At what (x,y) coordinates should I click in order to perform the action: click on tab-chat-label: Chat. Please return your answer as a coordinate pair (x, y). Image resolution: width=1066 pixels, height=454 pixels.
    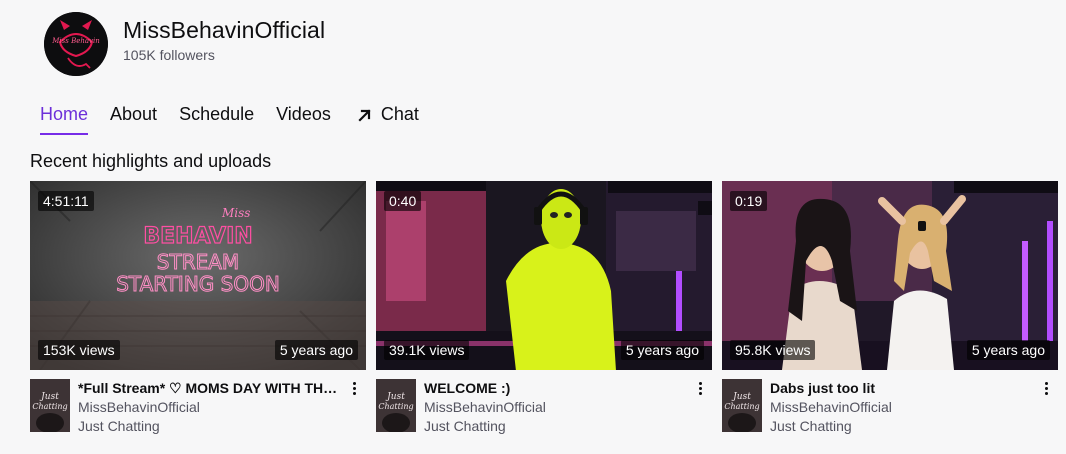
    Looking at the image, I should click on (399, 114).